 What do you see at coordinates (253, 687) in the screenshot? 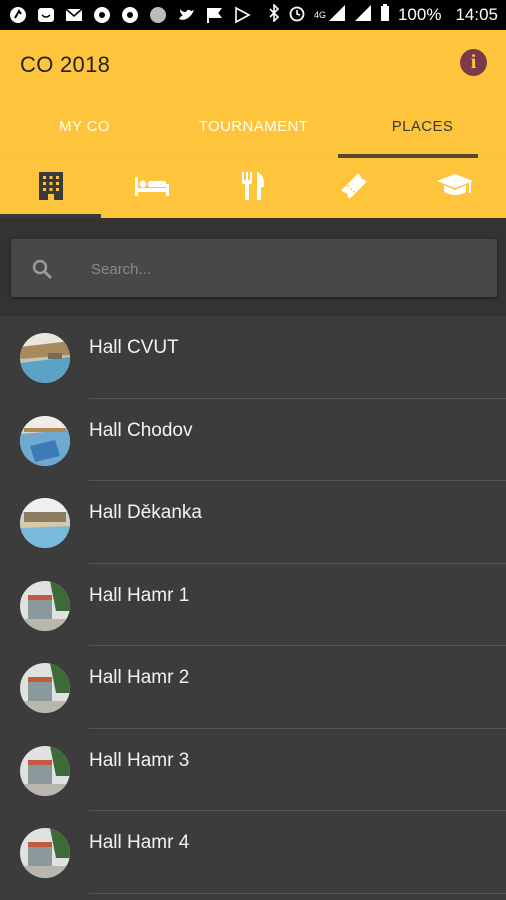
I see `list-item: Hall Hamr 2` at bounding box center [253, 687].